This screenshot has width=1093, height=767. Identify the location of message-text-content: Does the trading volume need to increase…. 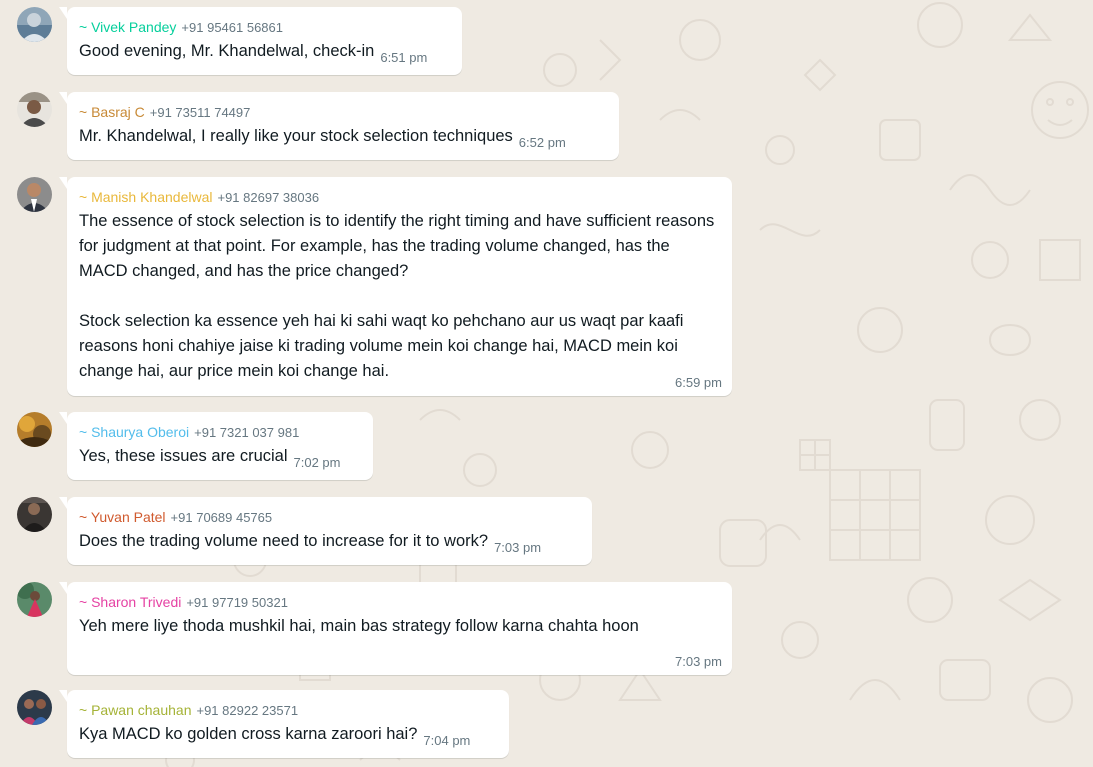
(284, 541).